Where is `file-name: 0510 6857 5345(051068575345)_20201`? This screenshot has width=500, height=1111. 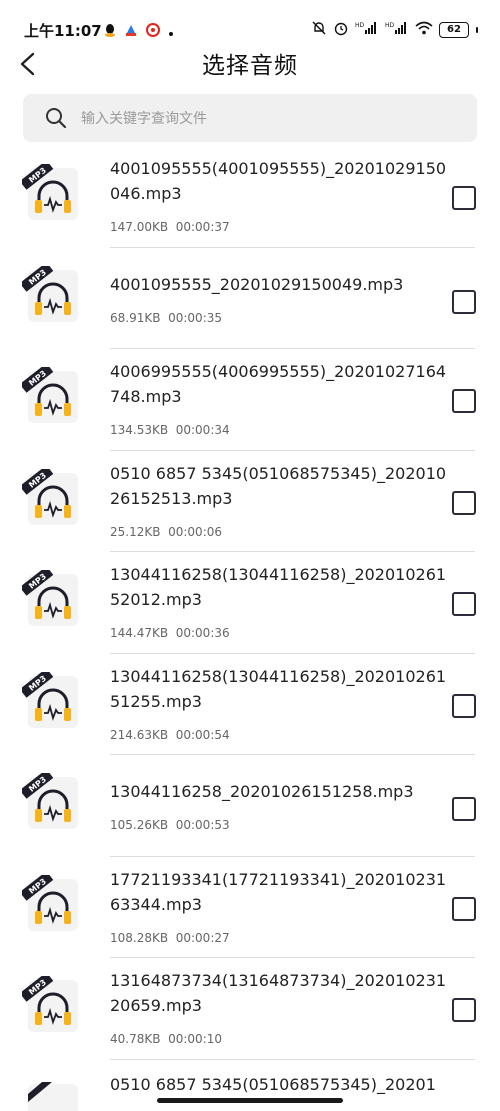 file-name: 0510 6857 5345(051068575345)_20201 is located at coordinates (273, 1084).